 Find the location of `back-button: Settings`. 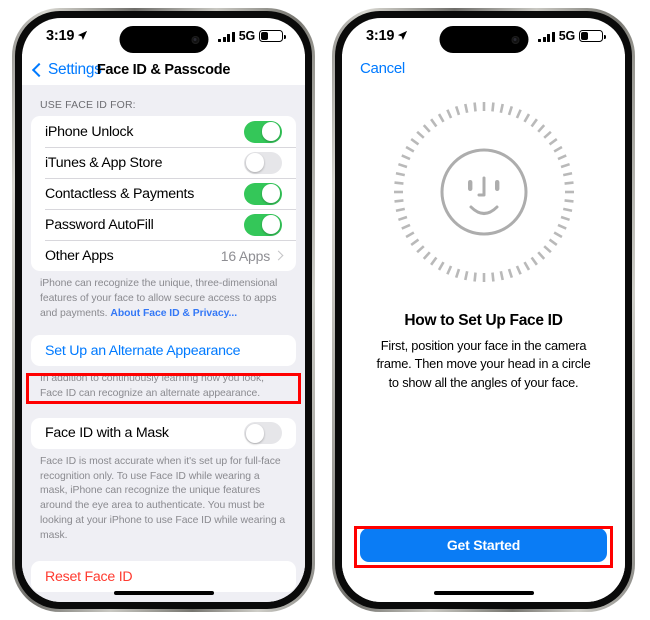

back-button: Settings is located at coordinates (66, 69).